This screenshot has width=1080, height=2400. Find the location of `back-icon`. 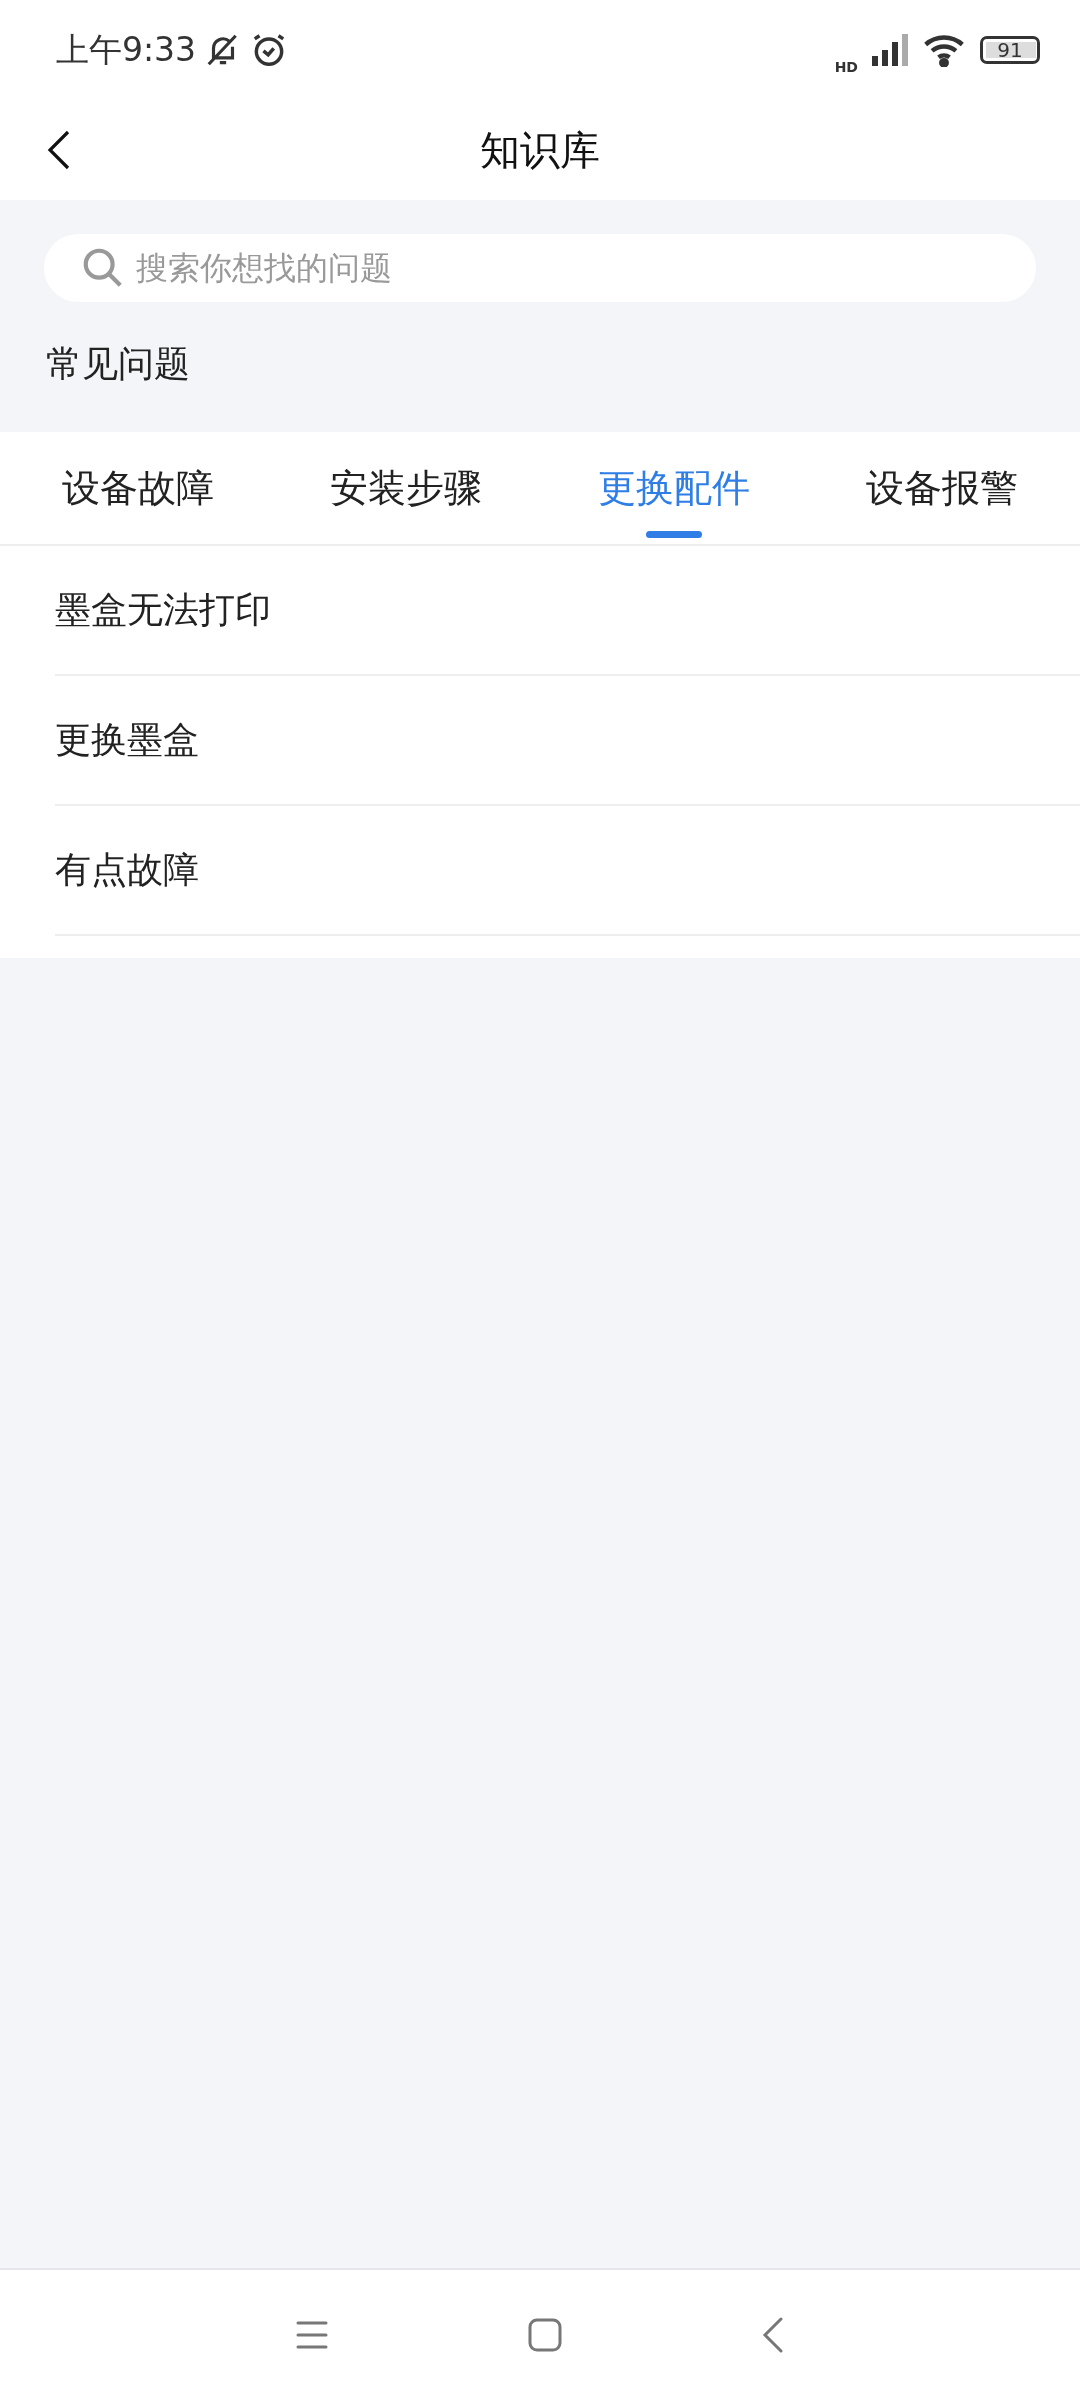

back-icon is located at coordinates (773, 2335).